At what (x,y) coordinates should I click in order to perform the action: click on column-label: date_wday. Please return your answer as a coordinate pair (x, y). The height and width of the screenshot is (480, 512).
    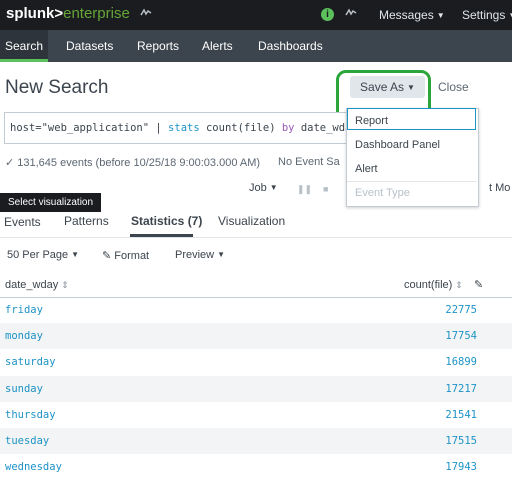
    Looking at the image, I should click on (32, 285).